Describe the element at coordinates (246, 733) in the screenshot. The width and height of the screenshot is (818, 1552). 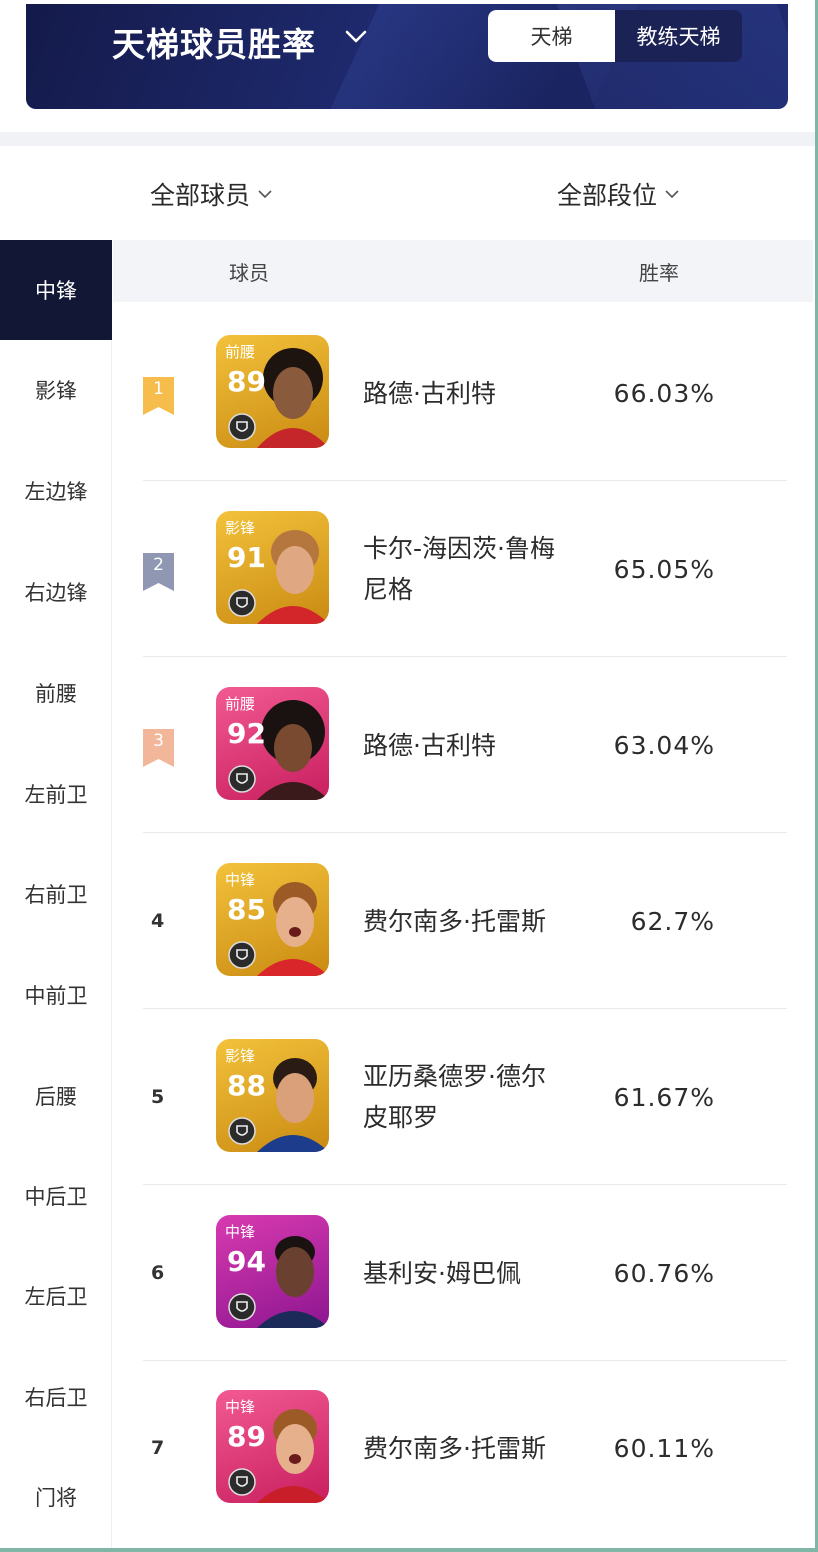
I see `card-rating: 92` at that location.